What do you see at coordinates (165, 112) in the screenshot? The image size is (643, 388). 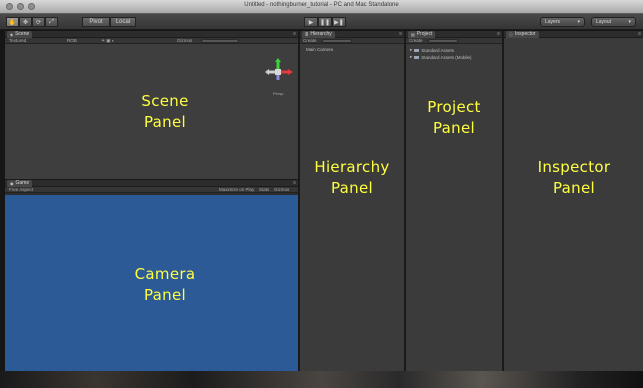 I see `scene-panel-label: Scene Panel` at bounding box center [165, 112].